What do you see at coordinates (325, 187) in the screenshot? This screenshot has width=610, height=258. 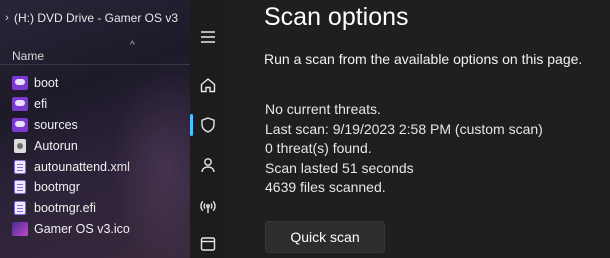 I see `files-scanned-text: 4639 files scanned.` at bounding box center [325, 187].